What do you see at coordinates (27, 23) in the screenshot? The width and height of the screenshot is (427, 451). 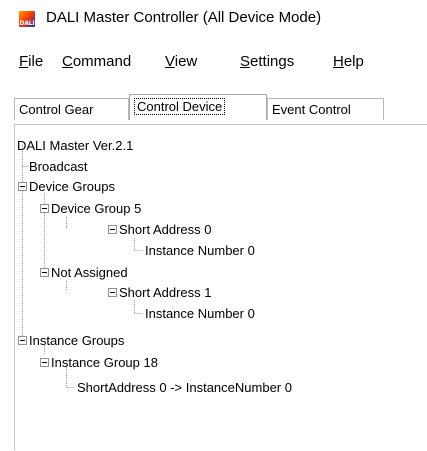 I see `app-icon-text: DALI` at bounding box center [27, 23].